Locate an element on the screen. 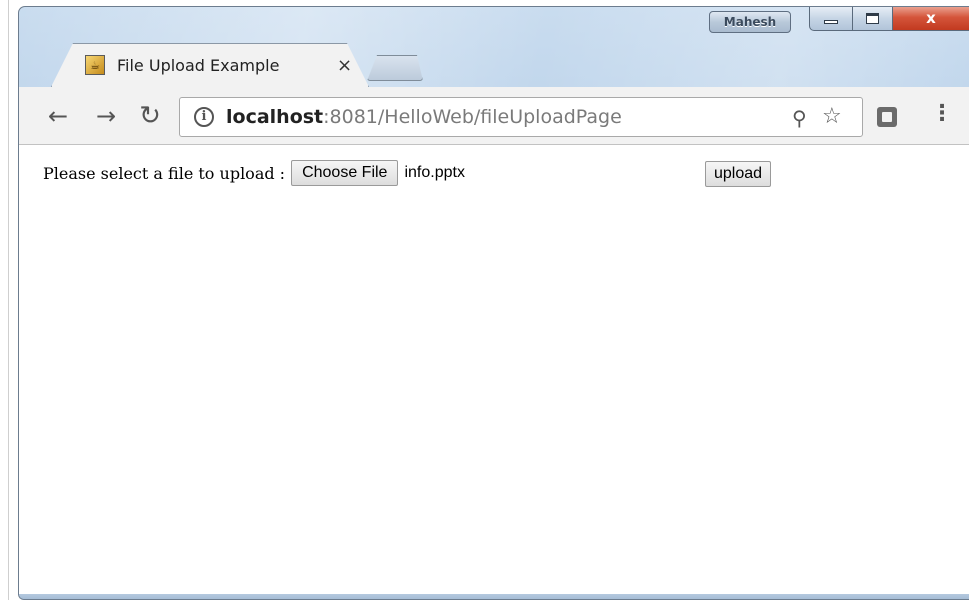 The height and width of the screenshot is (600, 969). star-icon: ☆ is located at coordinates (832, 116).